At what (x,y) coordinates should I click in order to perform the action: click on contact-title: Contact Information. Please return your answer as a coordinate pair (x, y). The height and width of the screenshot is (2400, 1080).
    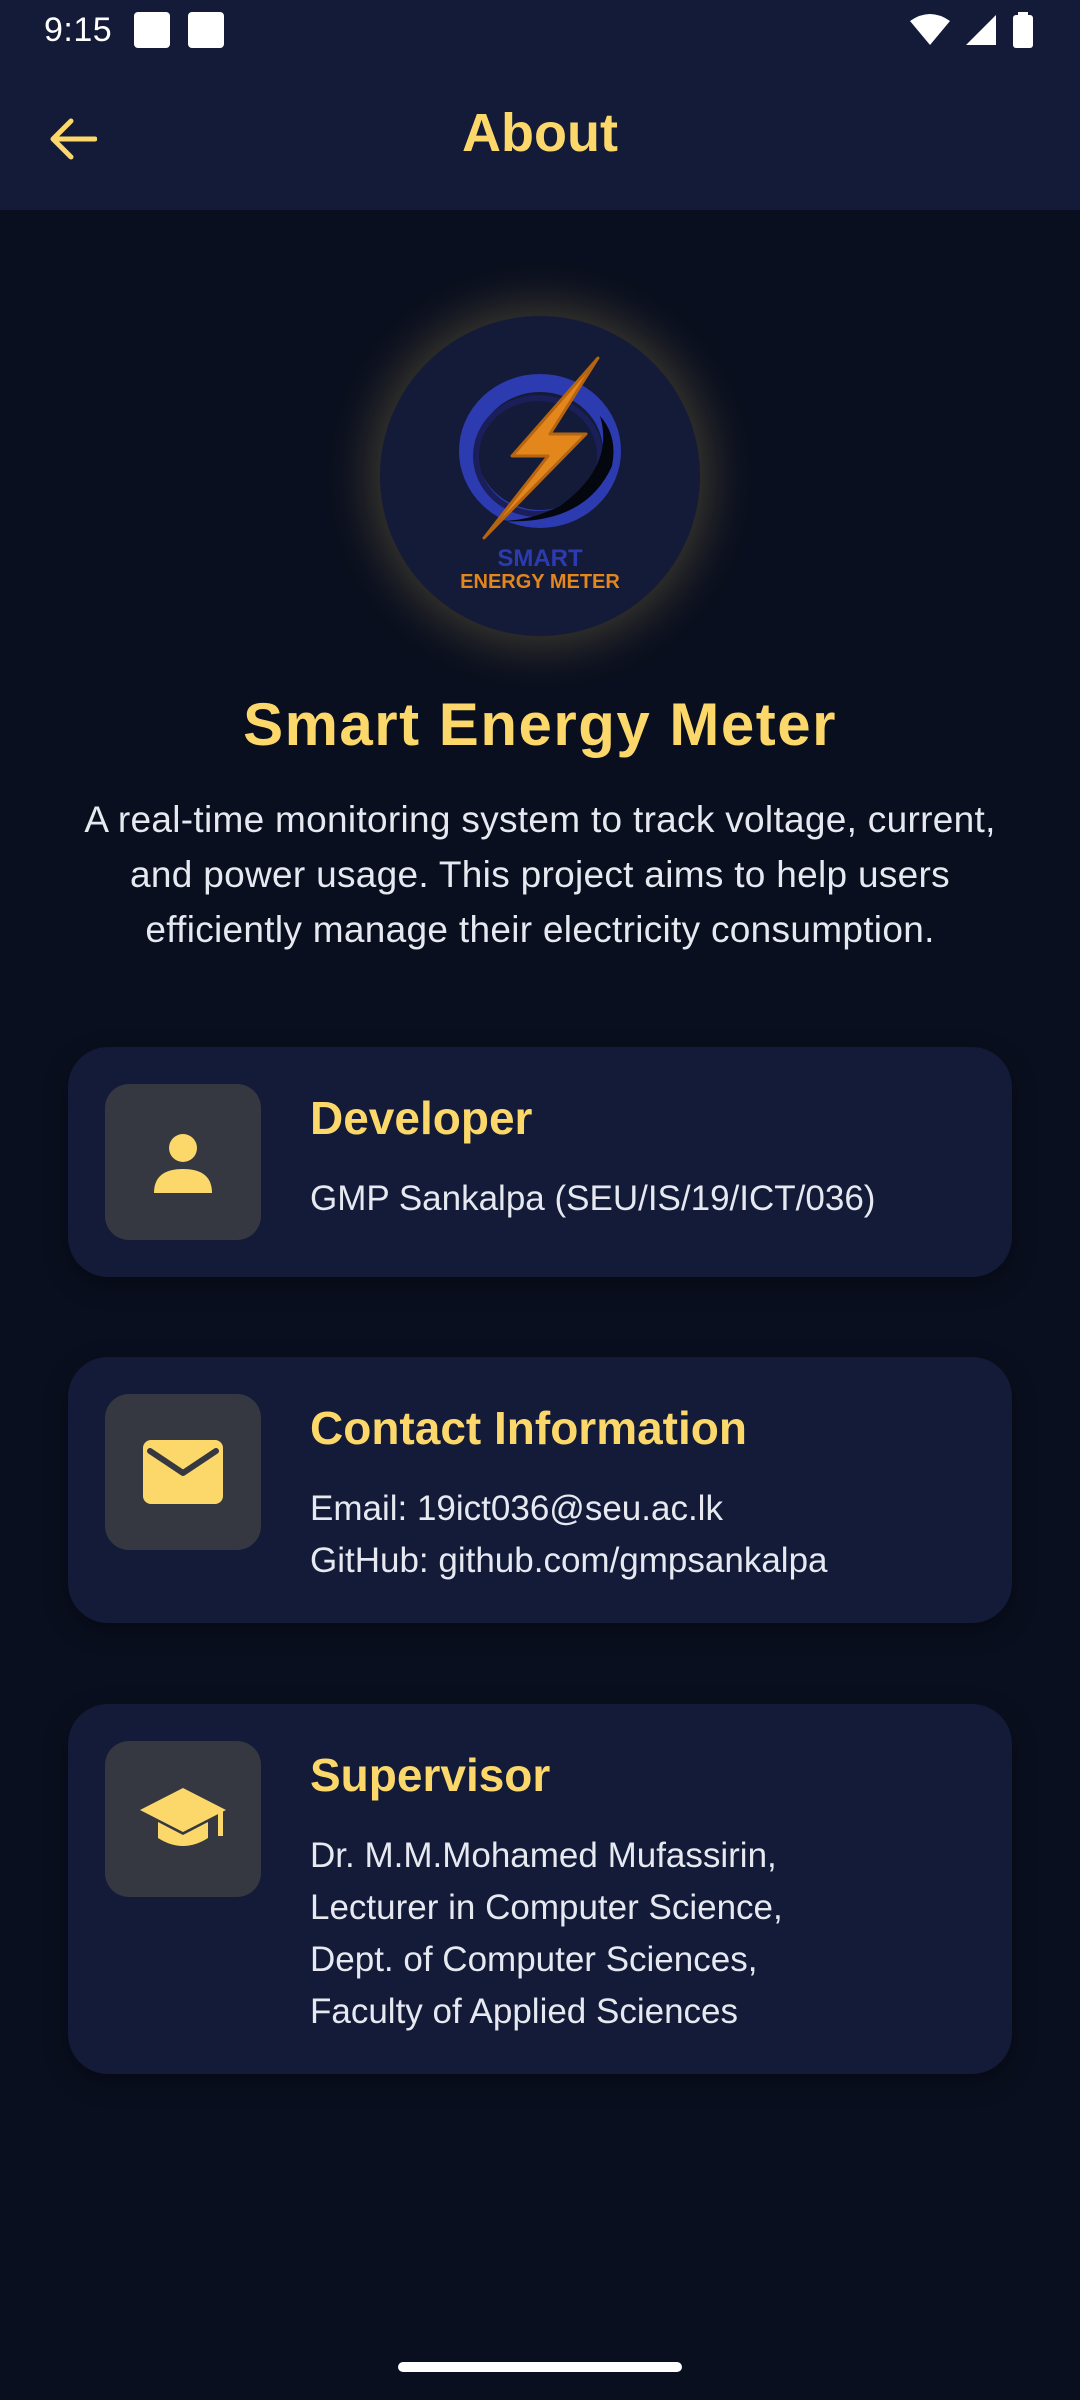
    Looking at the image, I should click on (528, 1428).